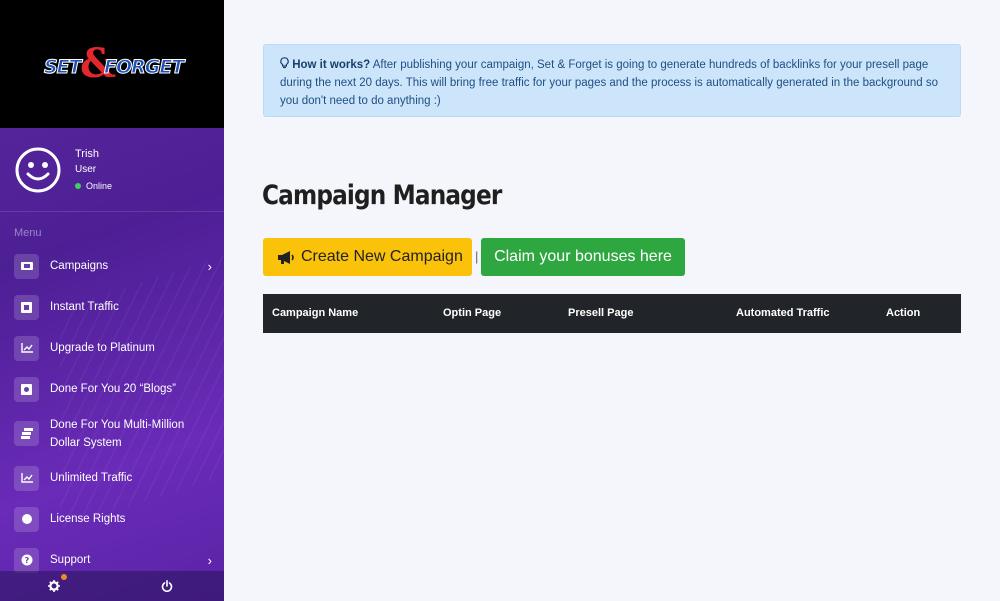 The image size is (1000, 601). I want to click on sidebar-item-label: Campaigns, so click(79, 266).